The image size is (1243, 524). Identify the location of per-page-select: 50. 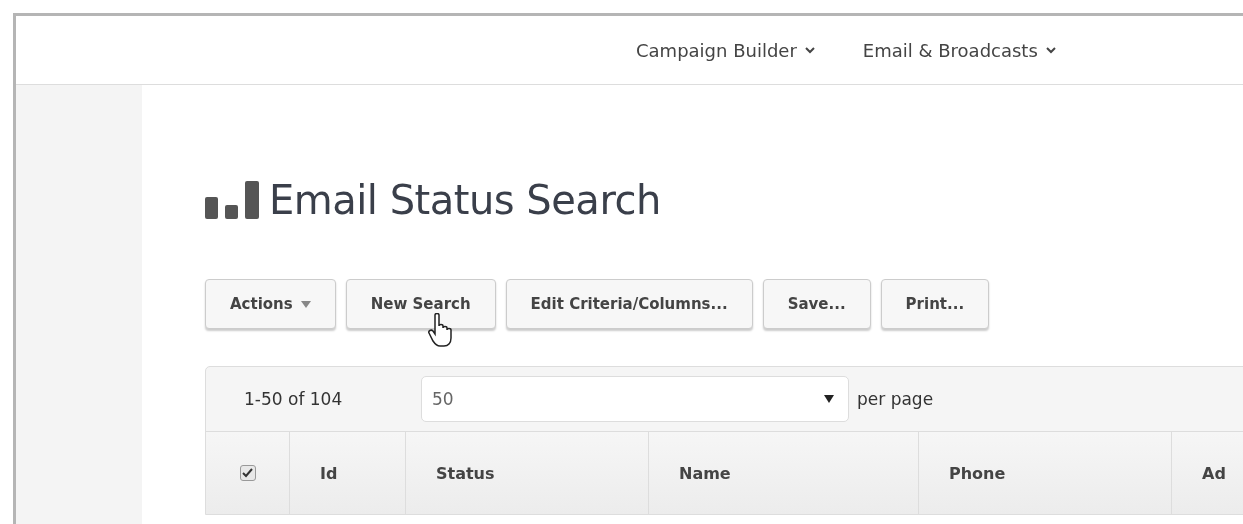
(635, 399).